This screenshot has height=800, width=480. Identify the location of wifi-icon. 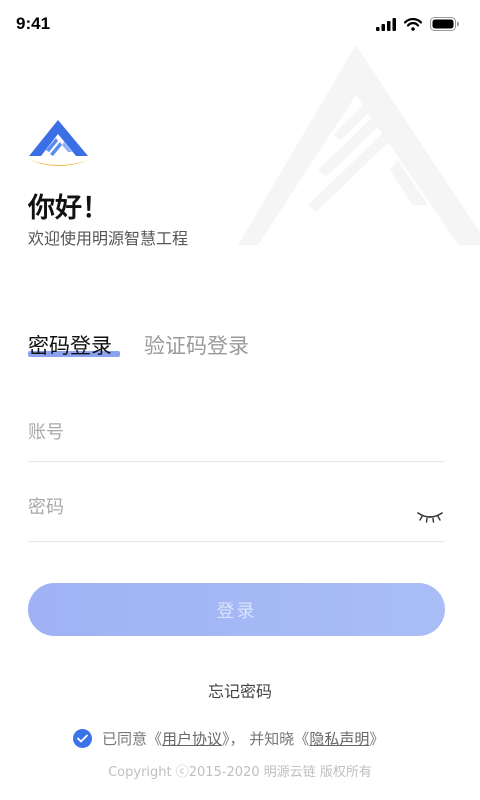
(413, 24).